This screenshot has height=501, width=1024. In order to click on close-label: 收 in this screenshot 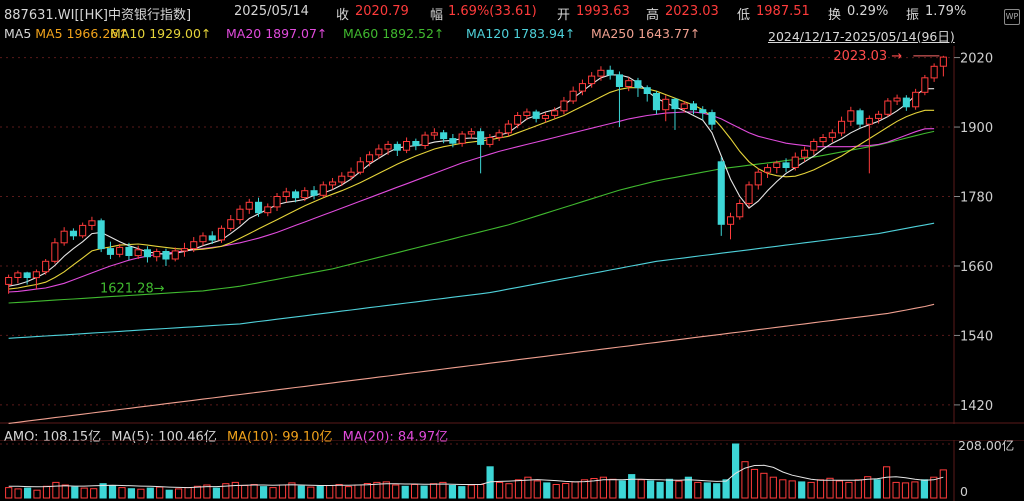, I will do `click(343, 15)`.